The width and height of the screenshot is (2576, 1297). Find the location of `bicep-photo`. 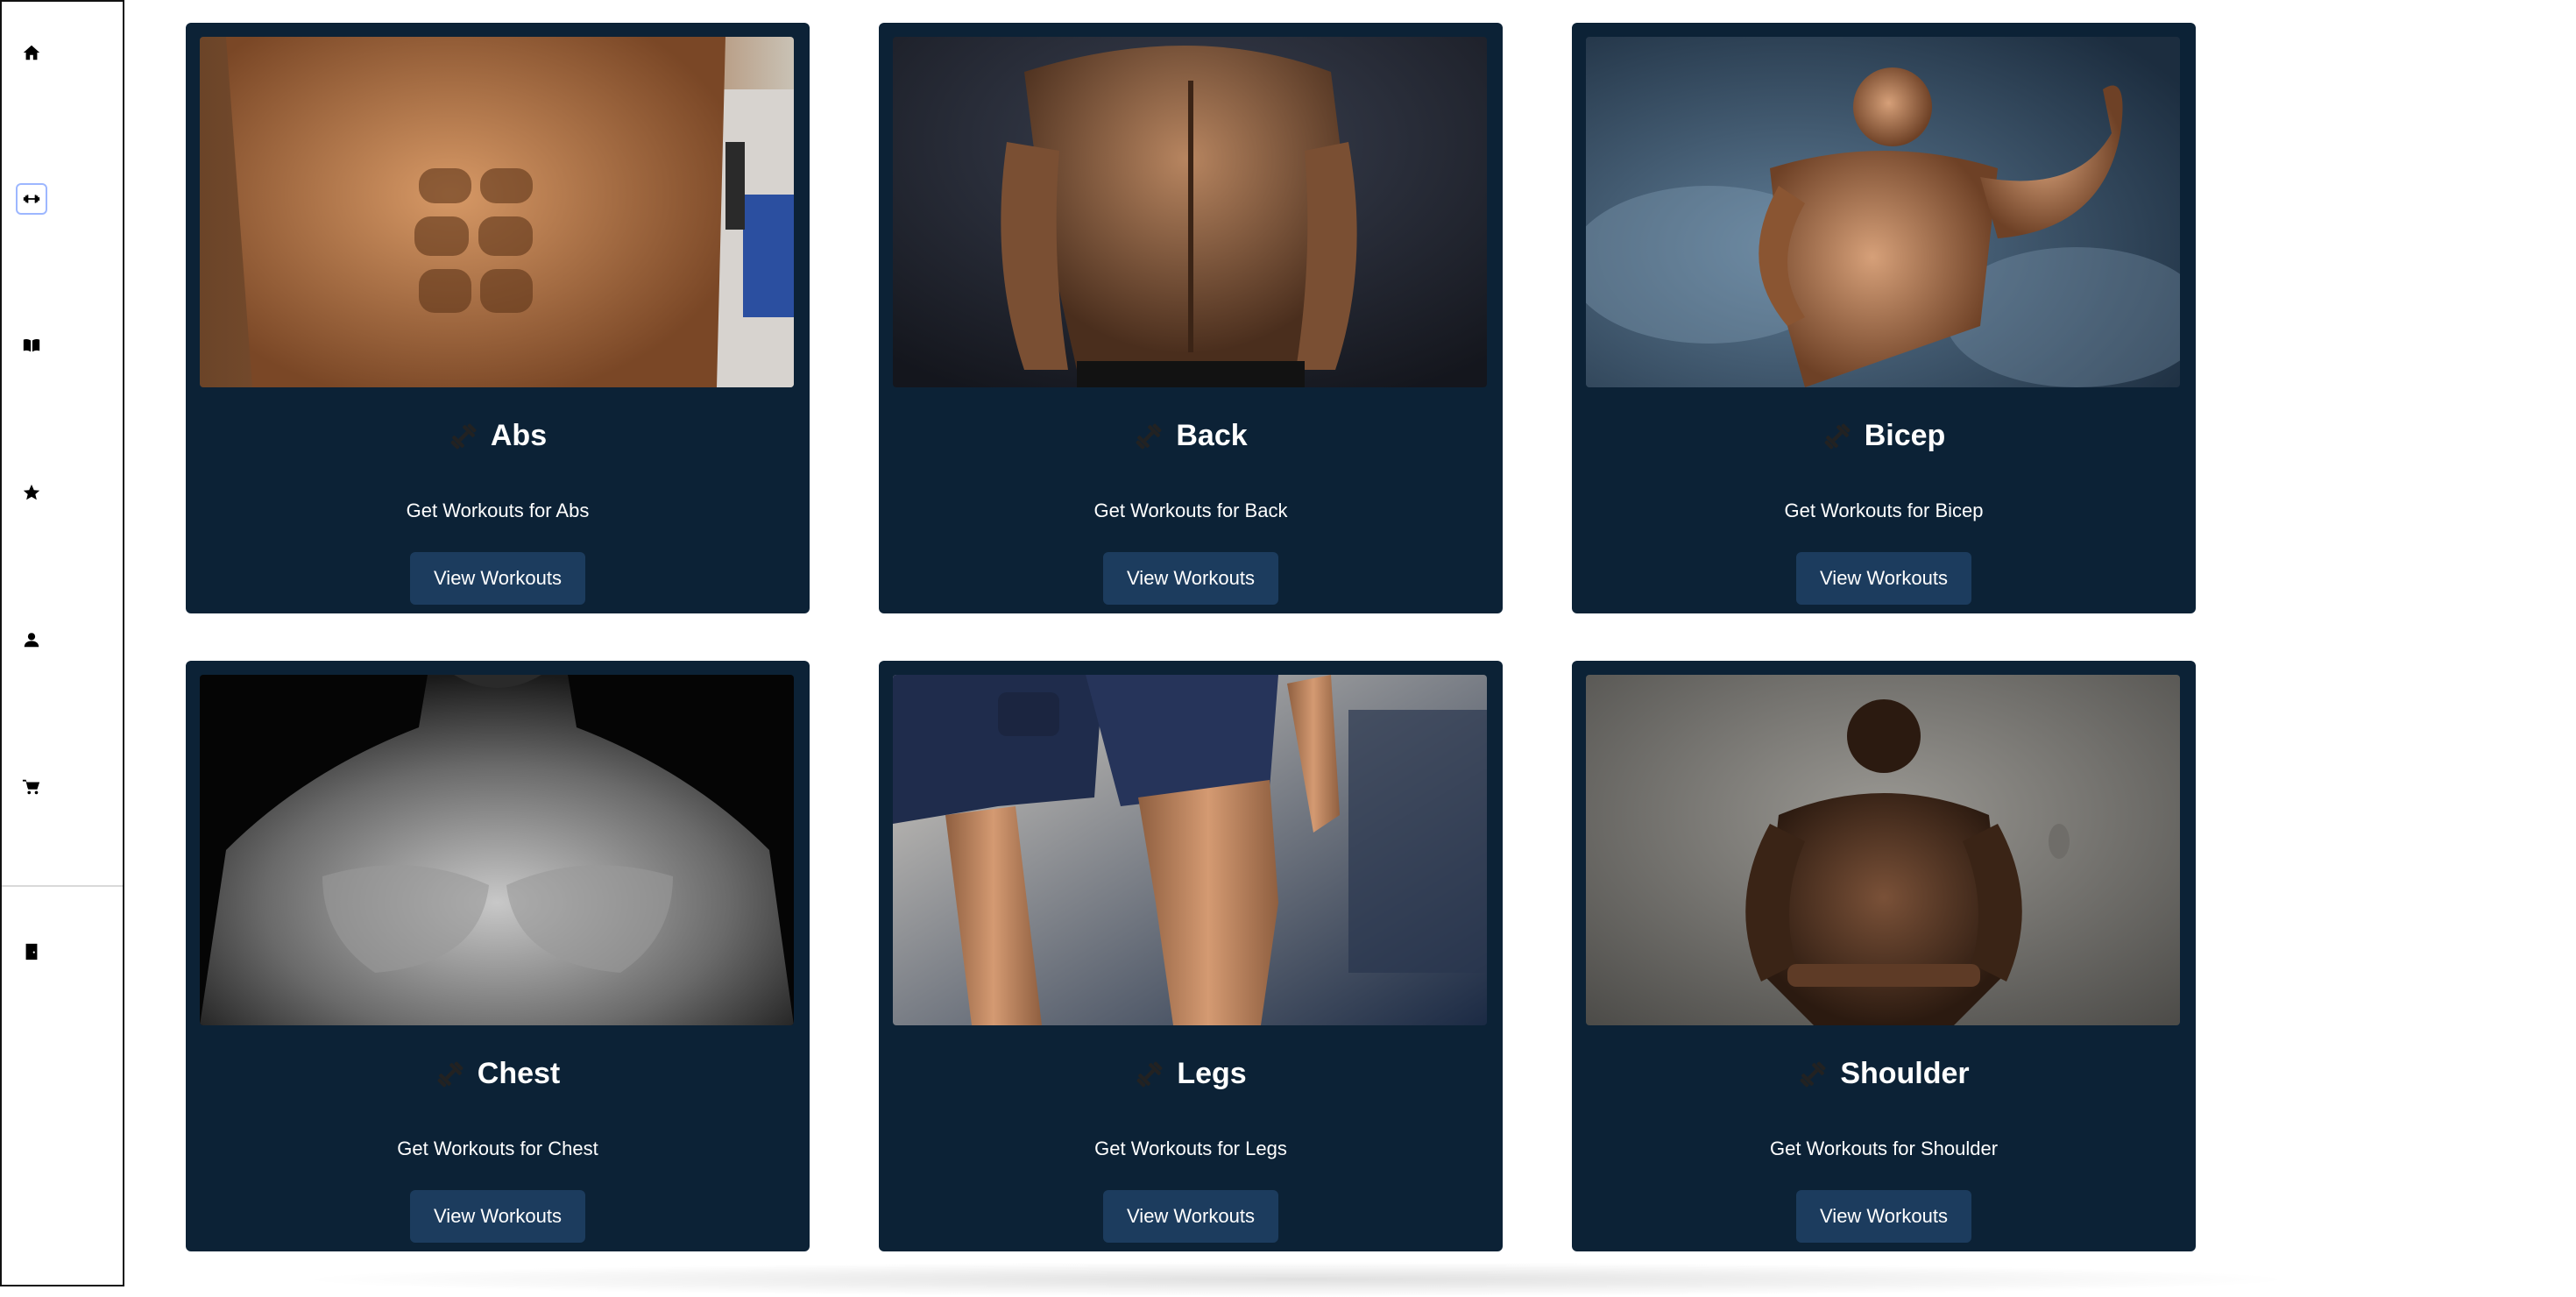

bicep-photo is located at coordinates (1883, 212).